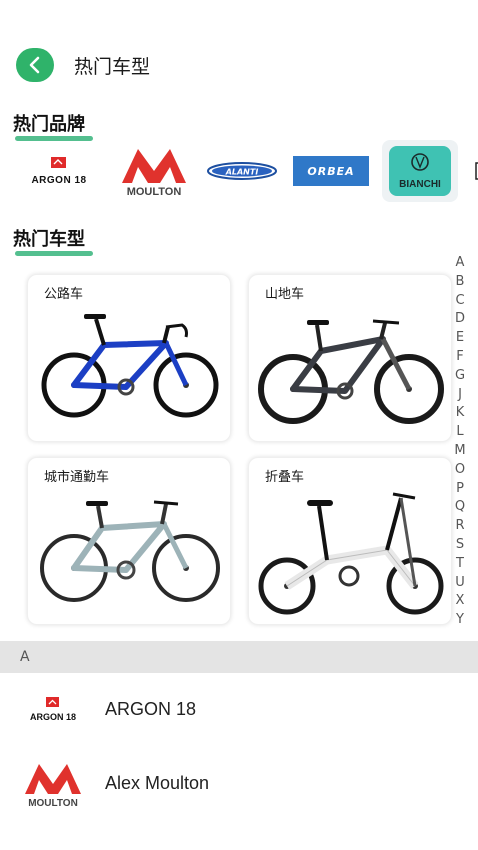 This screenshot has width=478, height=850. I want to click on alpha-index-letter: E, so click(460, 338).